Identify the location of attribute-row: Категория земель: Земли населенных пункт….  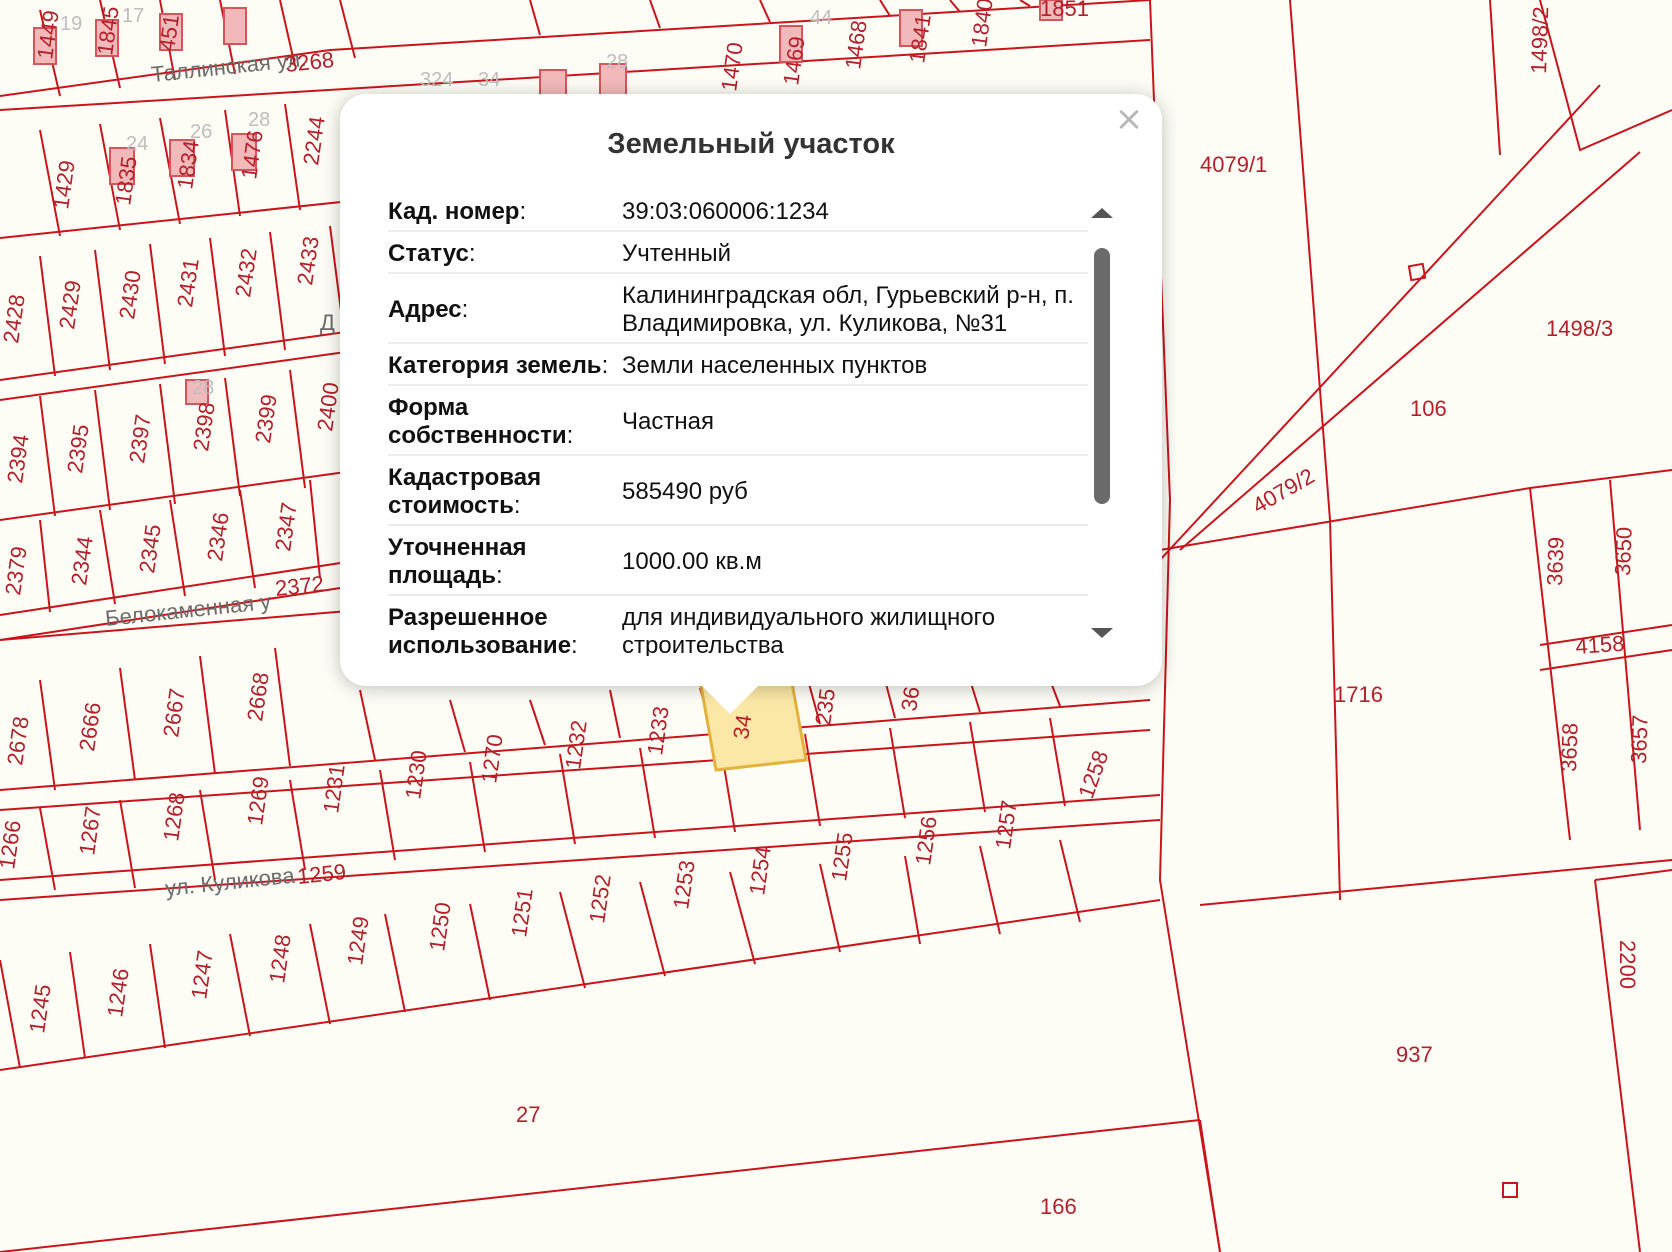
(738, 367).